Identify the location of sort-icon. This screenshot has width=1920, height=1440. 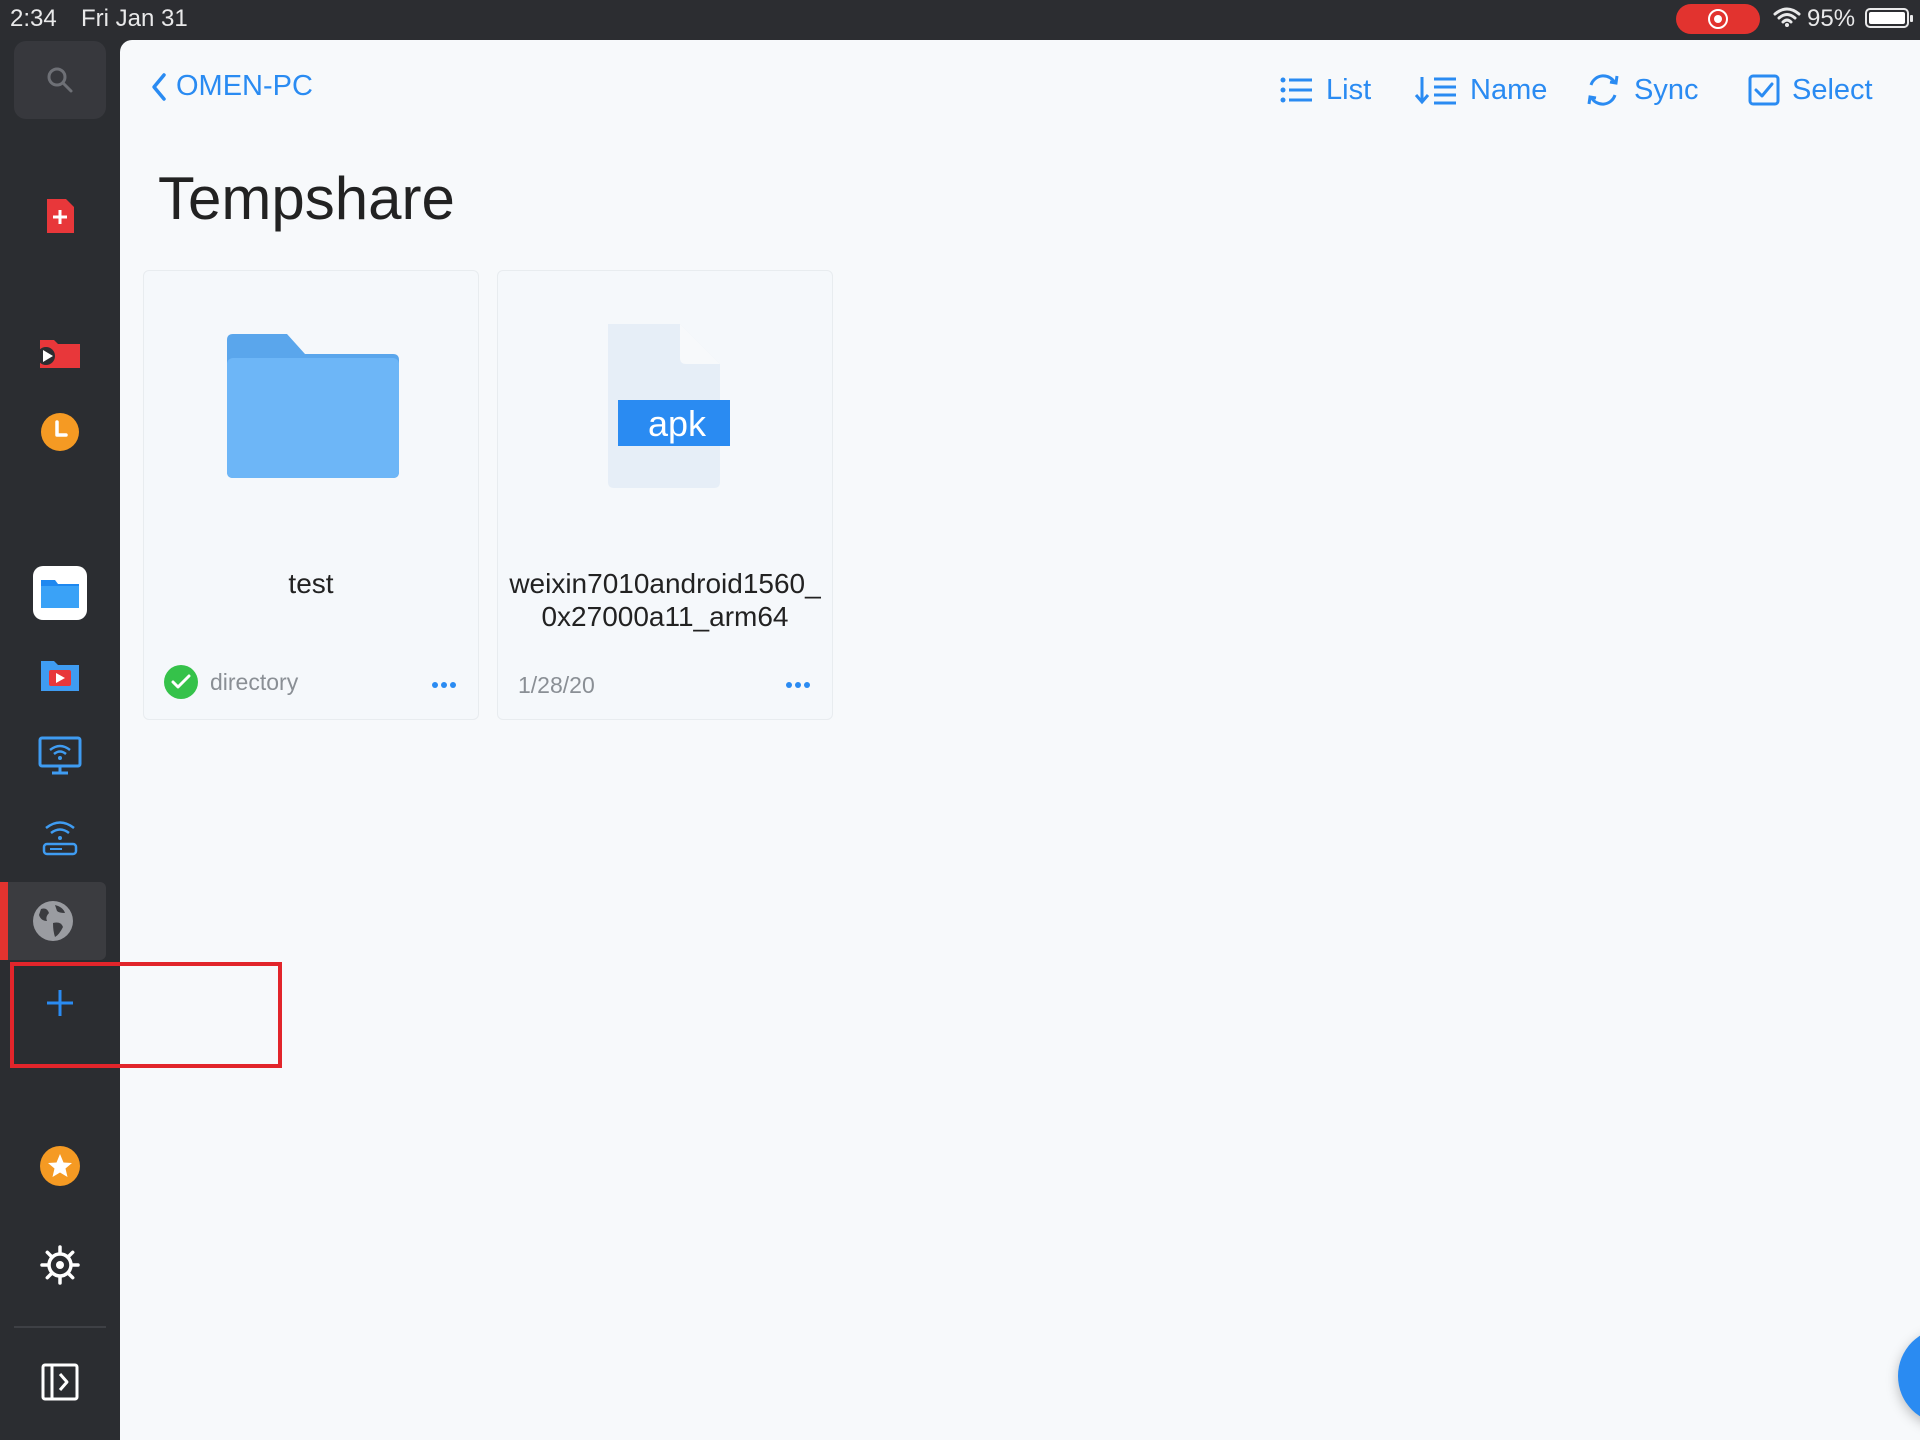
(1435, 91).